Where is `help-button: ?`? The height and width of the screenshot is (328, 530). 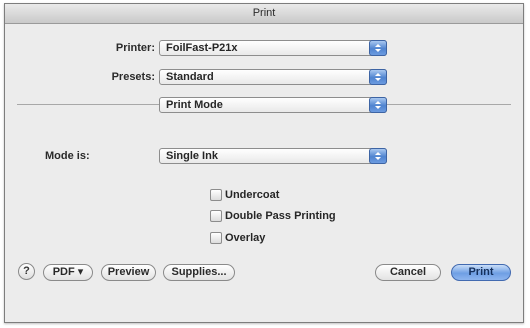
help-button: ? is located at coordinates (26, 271).